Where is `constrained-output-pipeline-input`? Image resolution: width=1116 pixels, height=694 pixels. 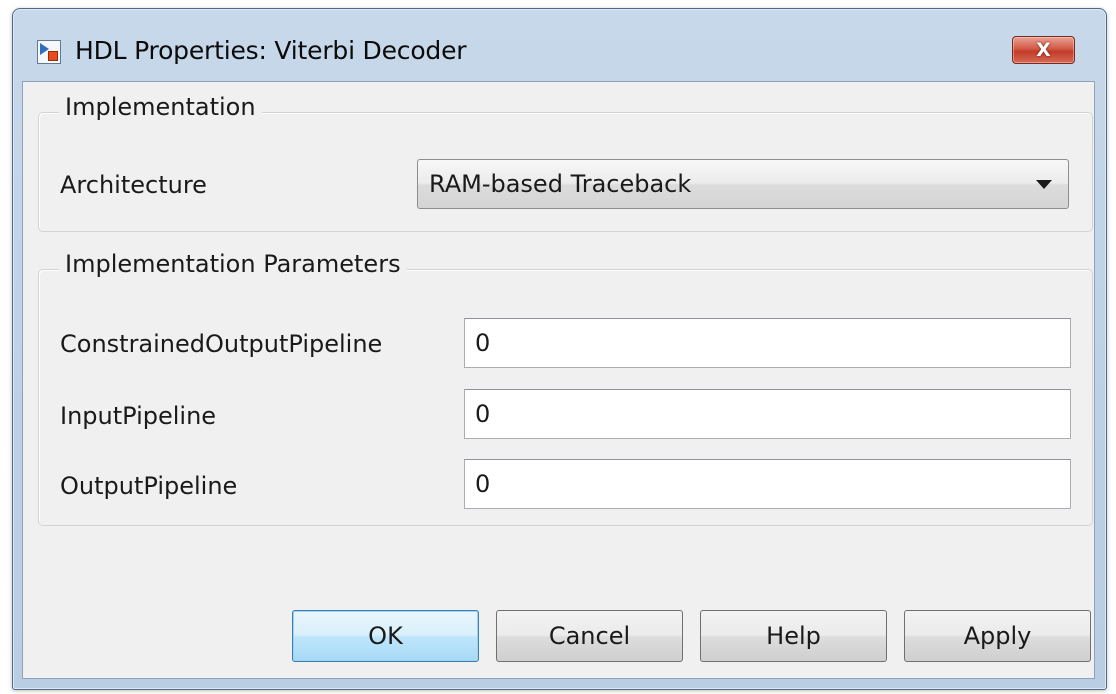 constrained-output-pipeline-input is located at coordinates (767, 343).